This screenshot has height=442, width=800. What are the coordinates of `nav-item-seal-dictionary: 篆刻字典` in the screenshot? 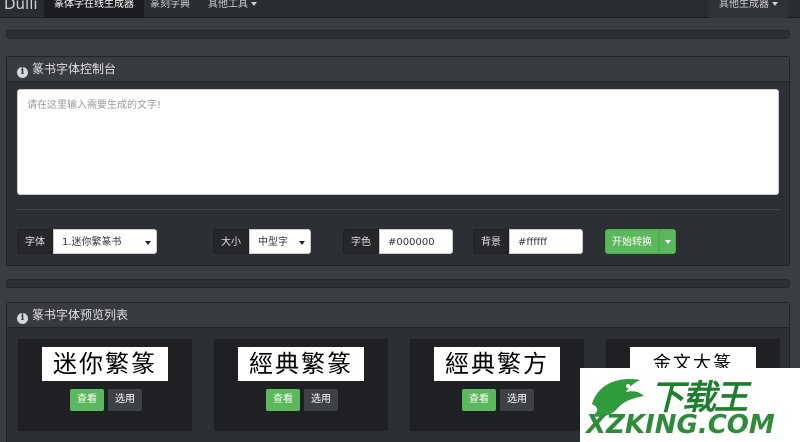 It's located at (170, 9).